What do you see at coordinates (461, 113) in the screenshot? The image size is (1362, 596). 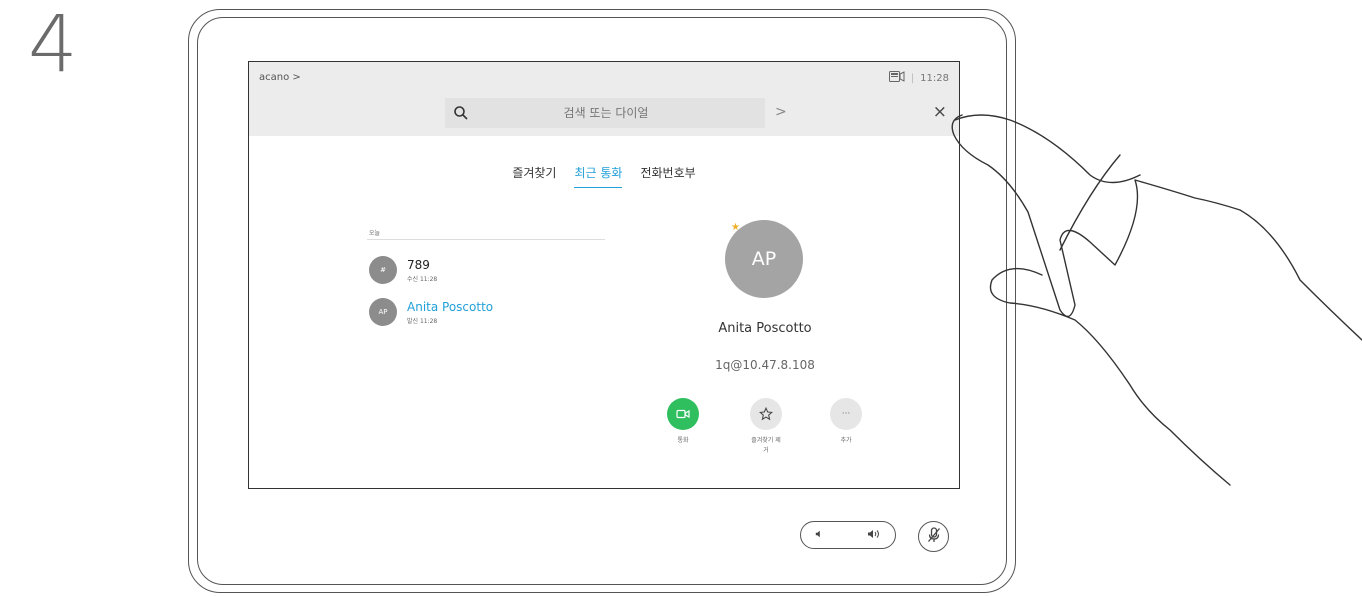 I see `search-icon` at bounding box center [461, 113].